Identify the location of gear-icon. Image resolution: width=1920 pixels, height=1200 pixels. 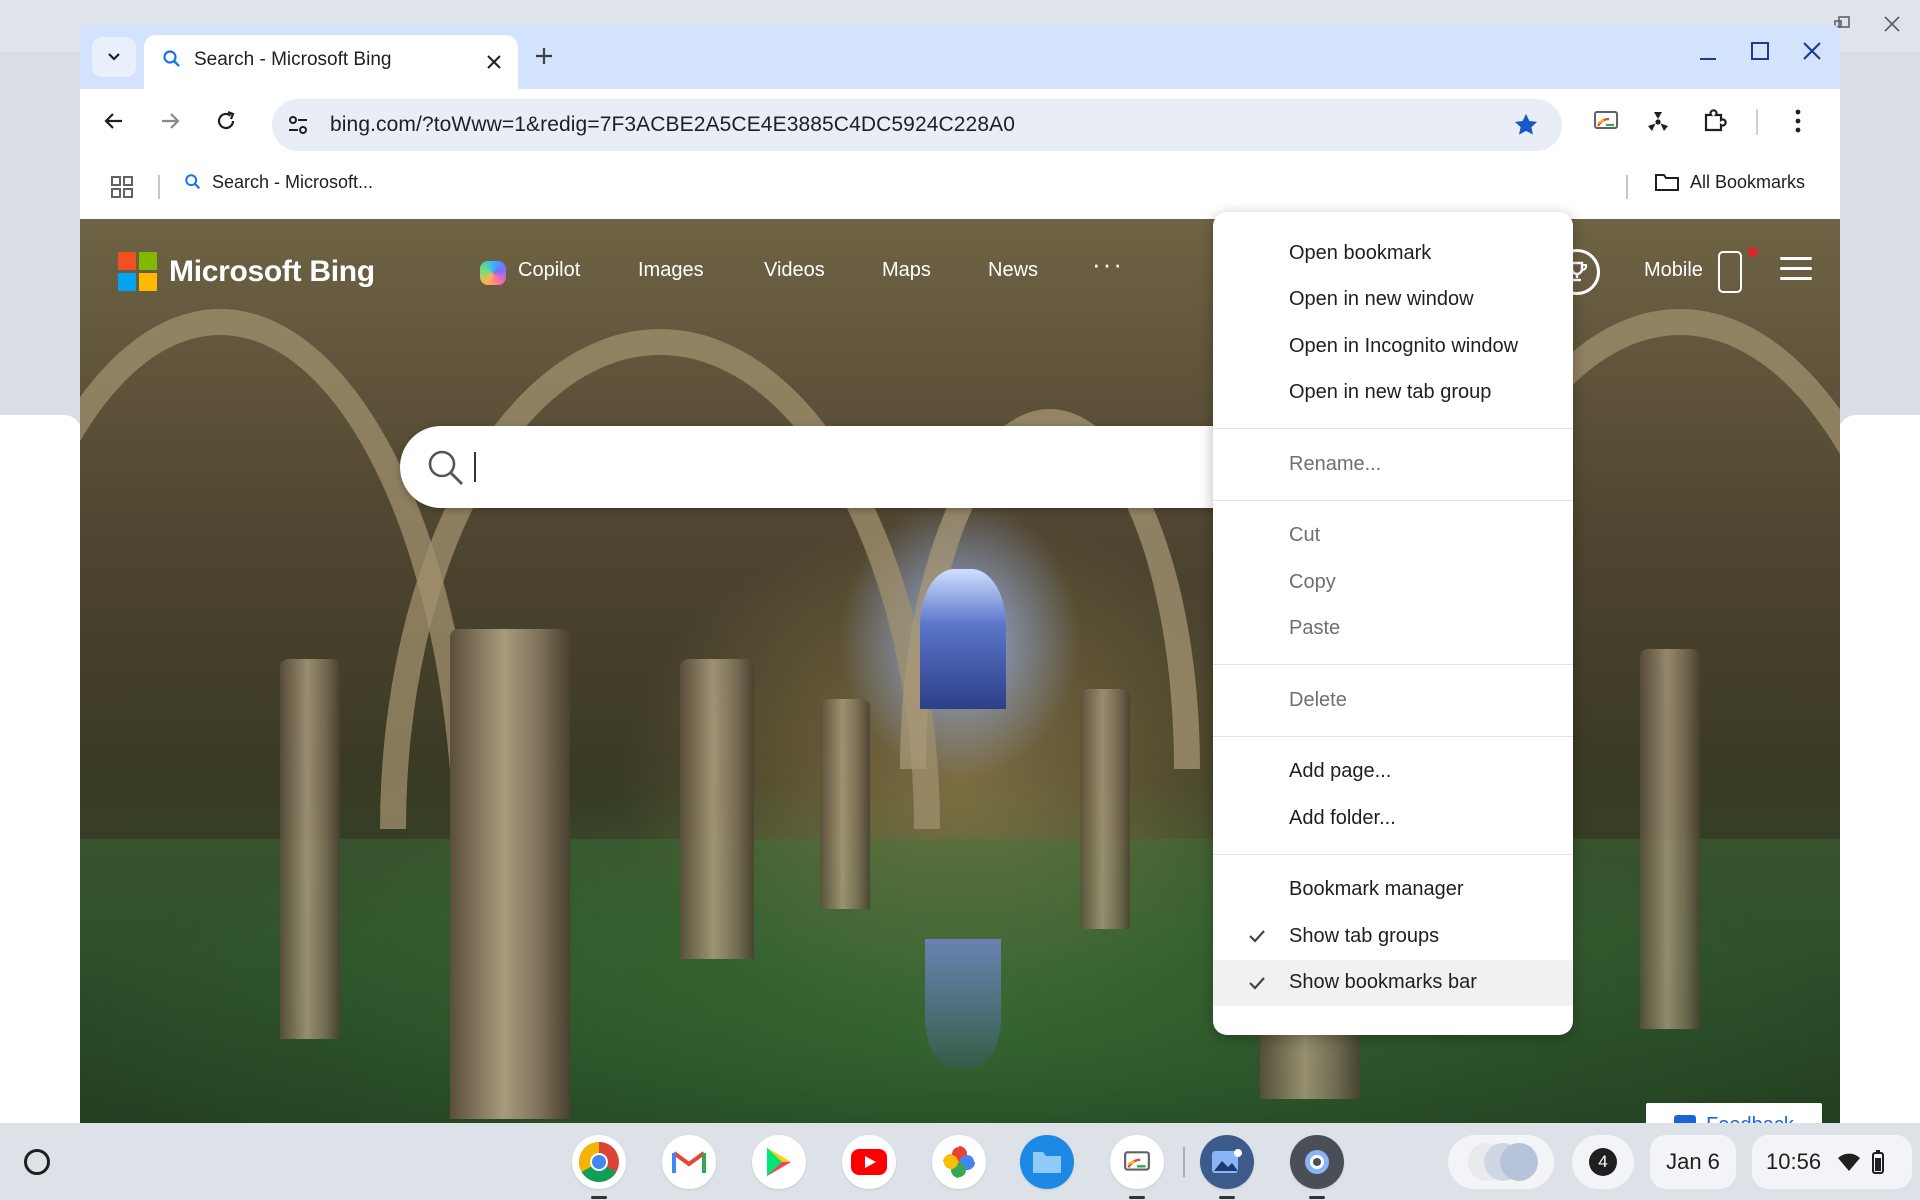
(1317, 1162).